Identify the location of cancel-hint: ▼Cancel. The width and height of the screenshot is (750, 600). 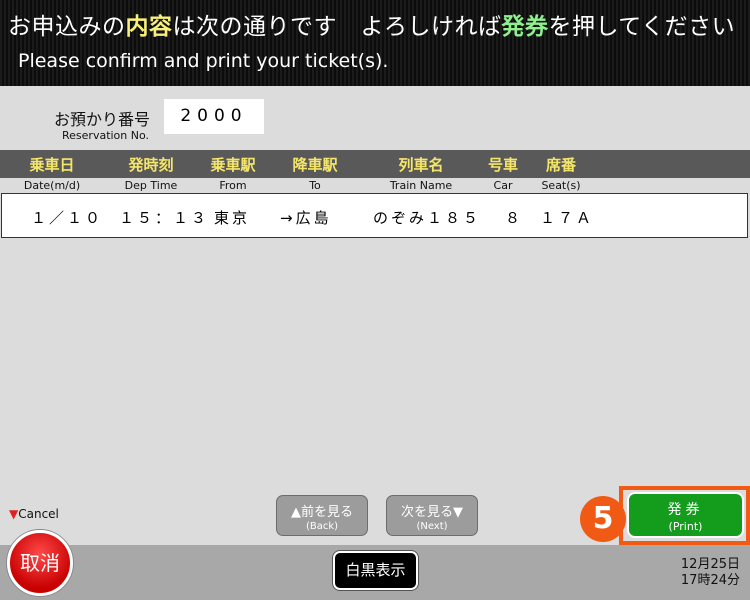
(34, 514).